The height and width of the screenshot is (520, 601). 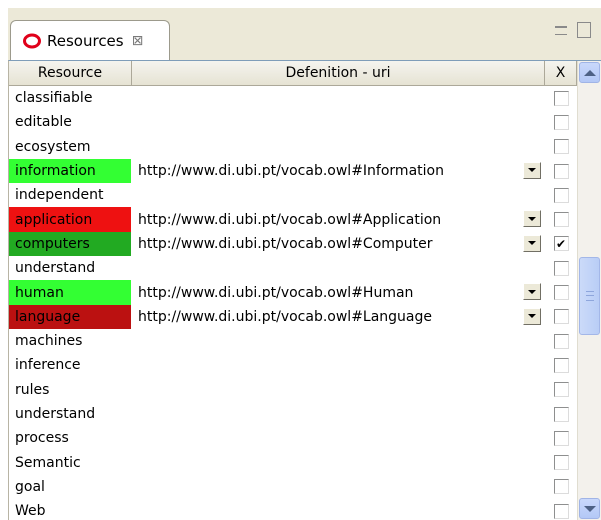 What do you see at coordinates (338, 244) in the screenshot?
I see `definition-cell: http://www.di.ubi.pt/vocab.owl#Computer` at bounding box center [338, 244].